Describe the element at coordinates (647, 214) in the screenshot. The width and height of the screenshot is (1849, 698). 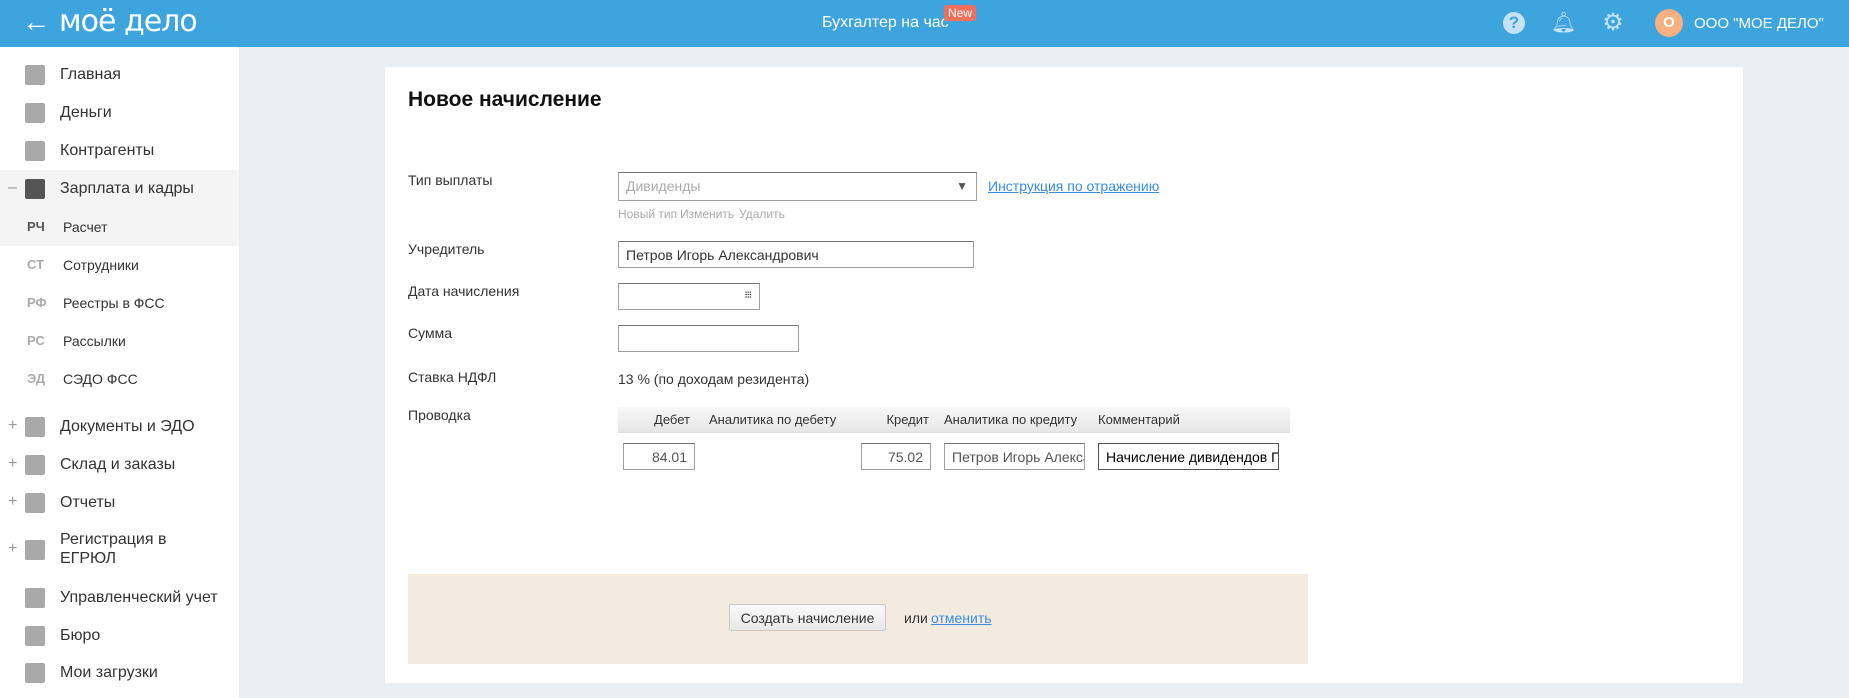
I see `new-type-link: Новый тип` at that location.